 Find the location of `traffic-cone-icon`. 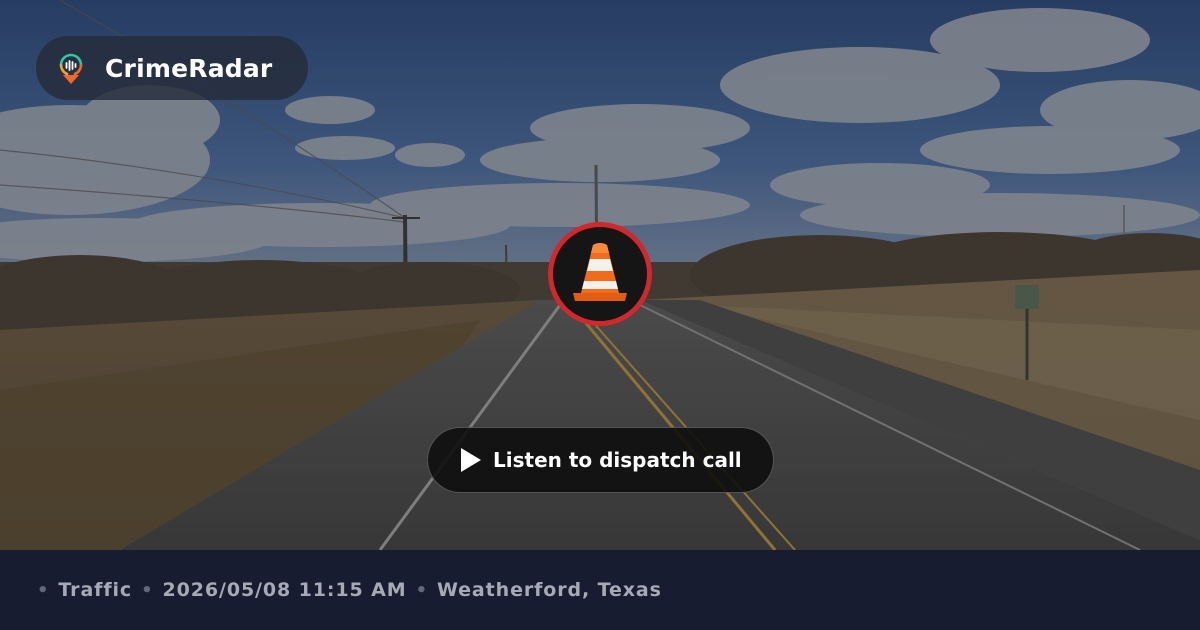

traffic-cone-icon is located at coordinates (600, 272).